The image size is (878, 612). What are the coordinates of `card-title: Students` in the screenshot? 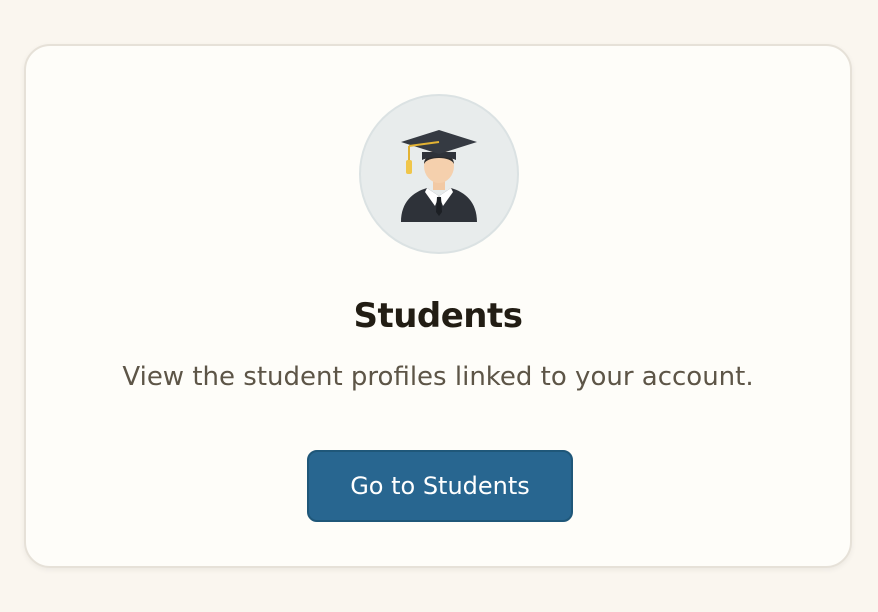 It's located at (438, 316).